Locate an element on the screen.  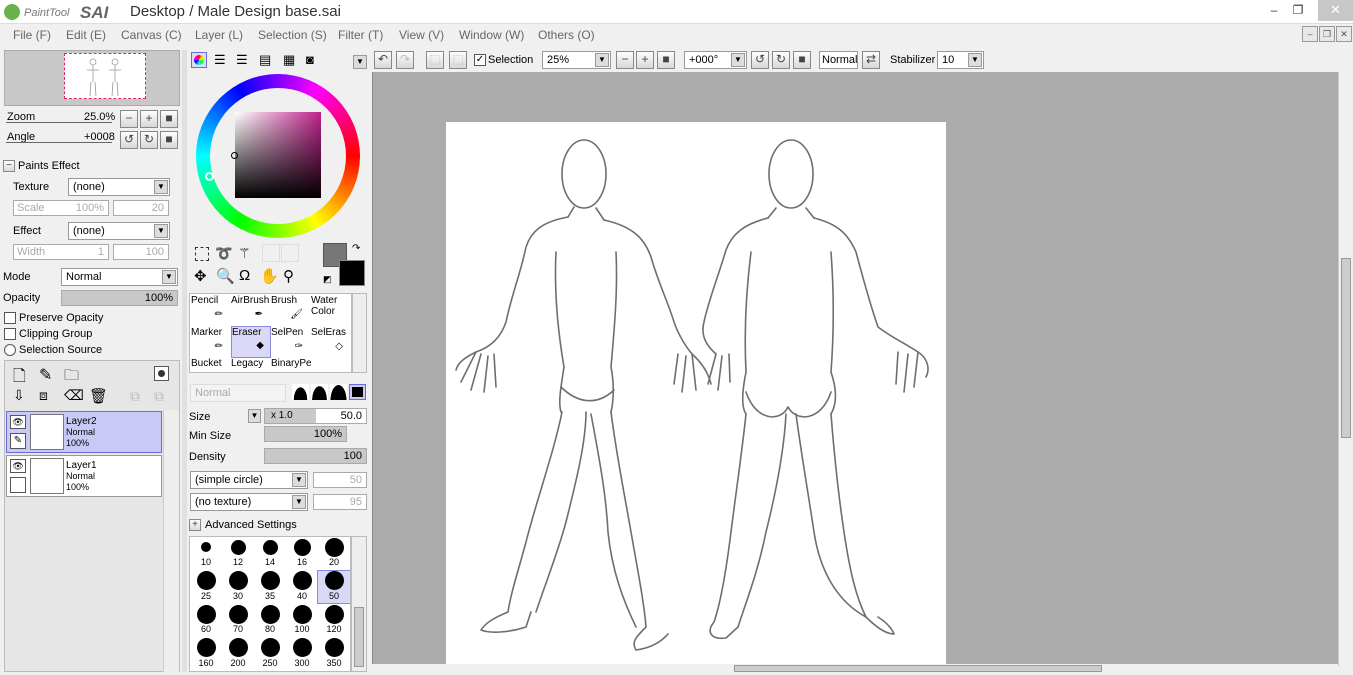
brush-size-20: 20 is located at coordinates (334, 553).